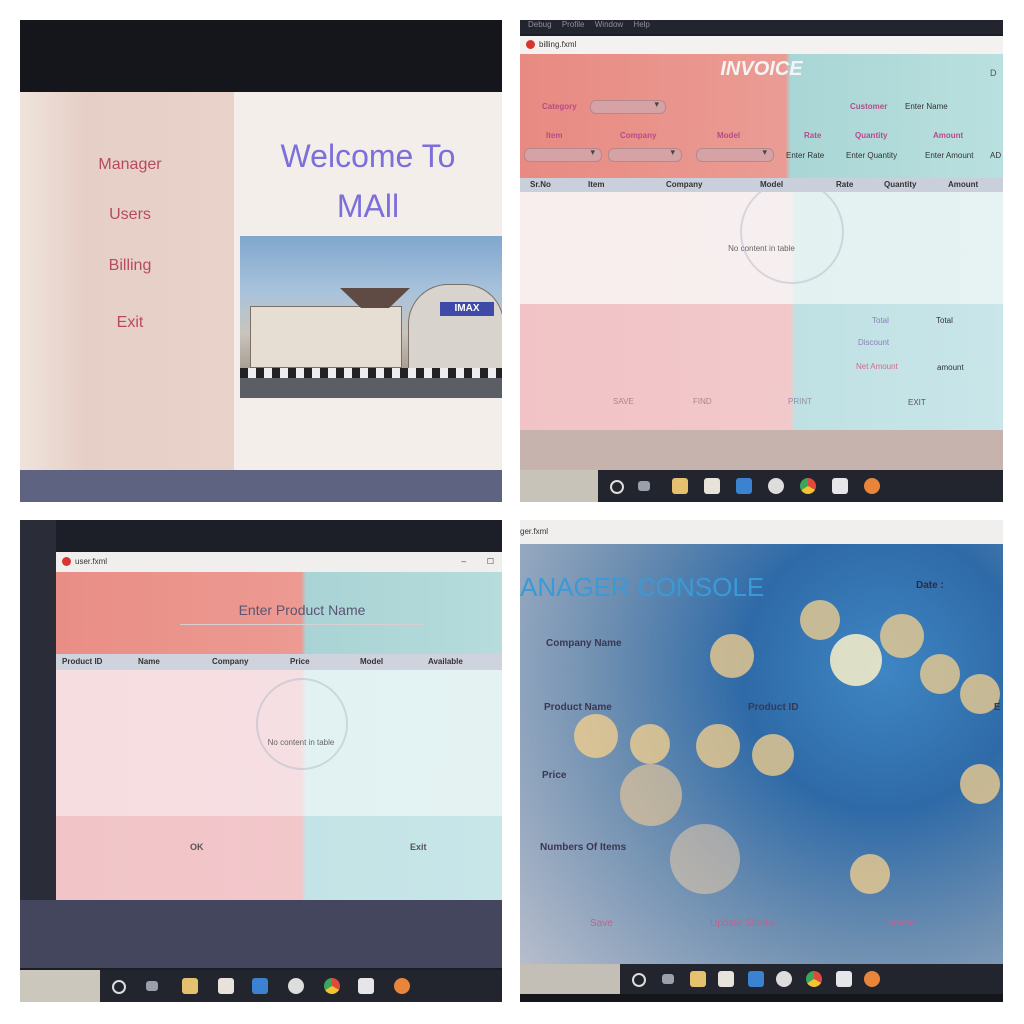 This screenshot has height=1024, width=1024. I want to click on window-title: user.fxml, so click(91, 561).